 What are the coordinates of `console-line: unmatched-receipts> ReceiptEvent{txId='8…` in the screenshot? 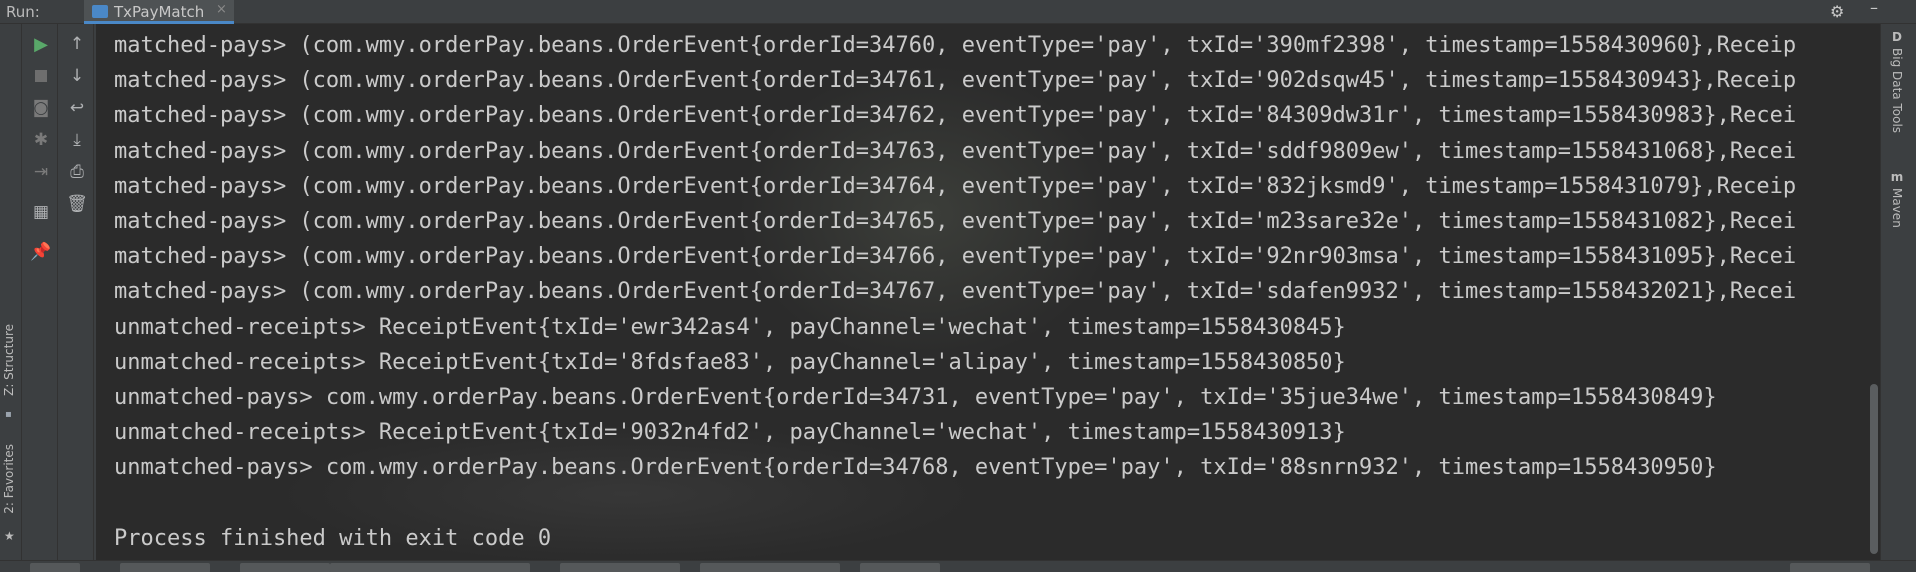 It's located at (730, 362).